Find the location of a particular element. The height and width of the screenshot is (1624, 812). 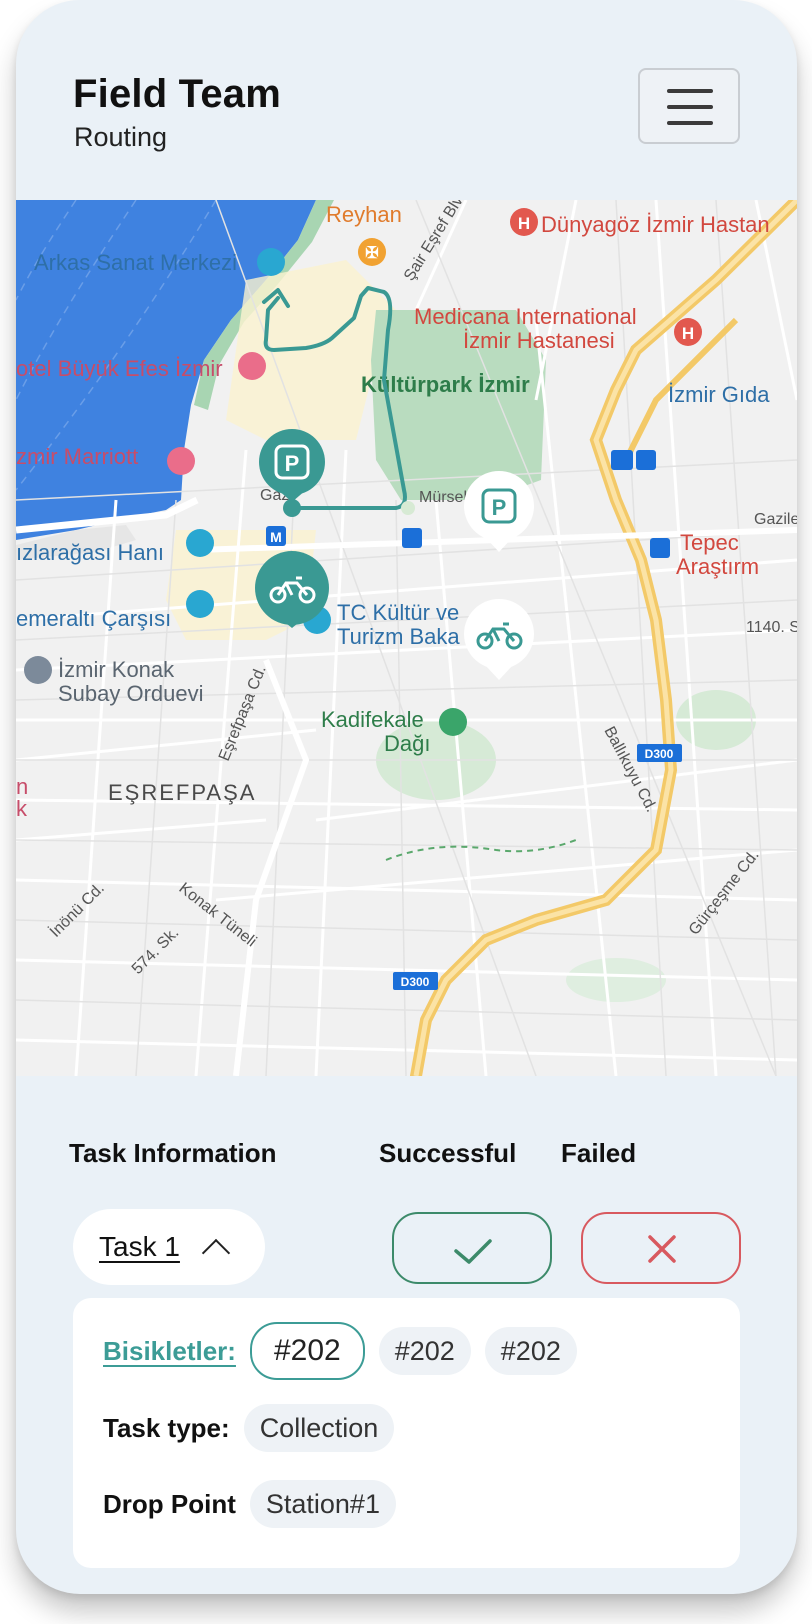

page-subtitle: Routing is located at coordinates (121, 137).